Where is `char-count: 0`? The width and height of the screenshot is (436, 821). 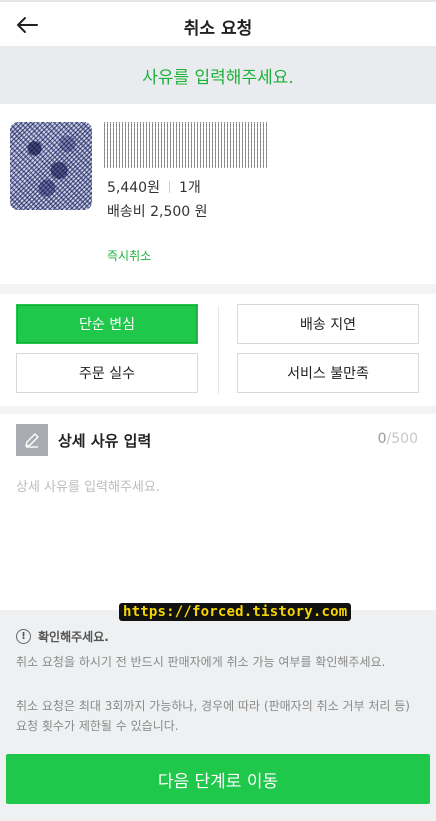 char-count: 0 is located at coordinates (382, 439).